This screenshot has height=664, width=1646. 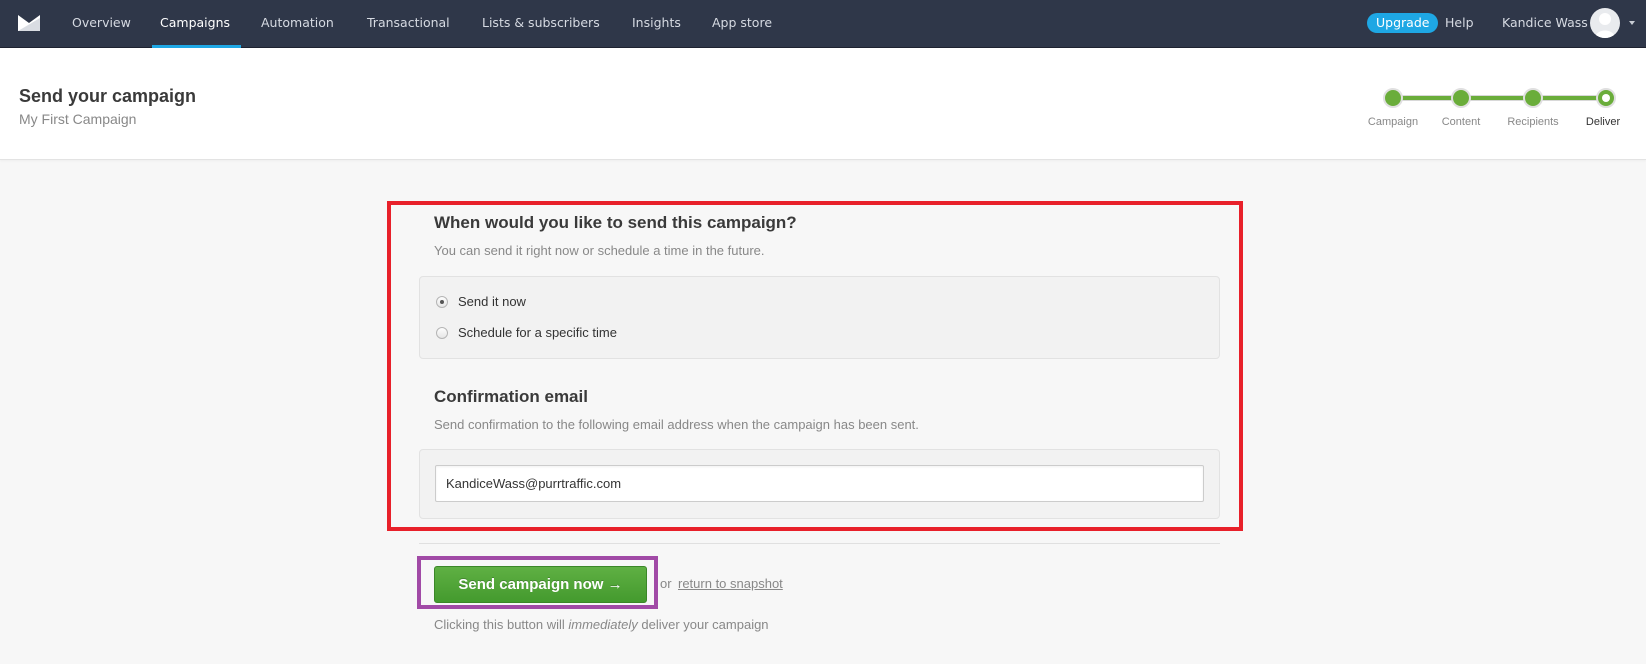 What do you see at coordinates (408, 23) in the screenshot?
I see `nav-transactional: Transactional` at bounding box center [408, 23].